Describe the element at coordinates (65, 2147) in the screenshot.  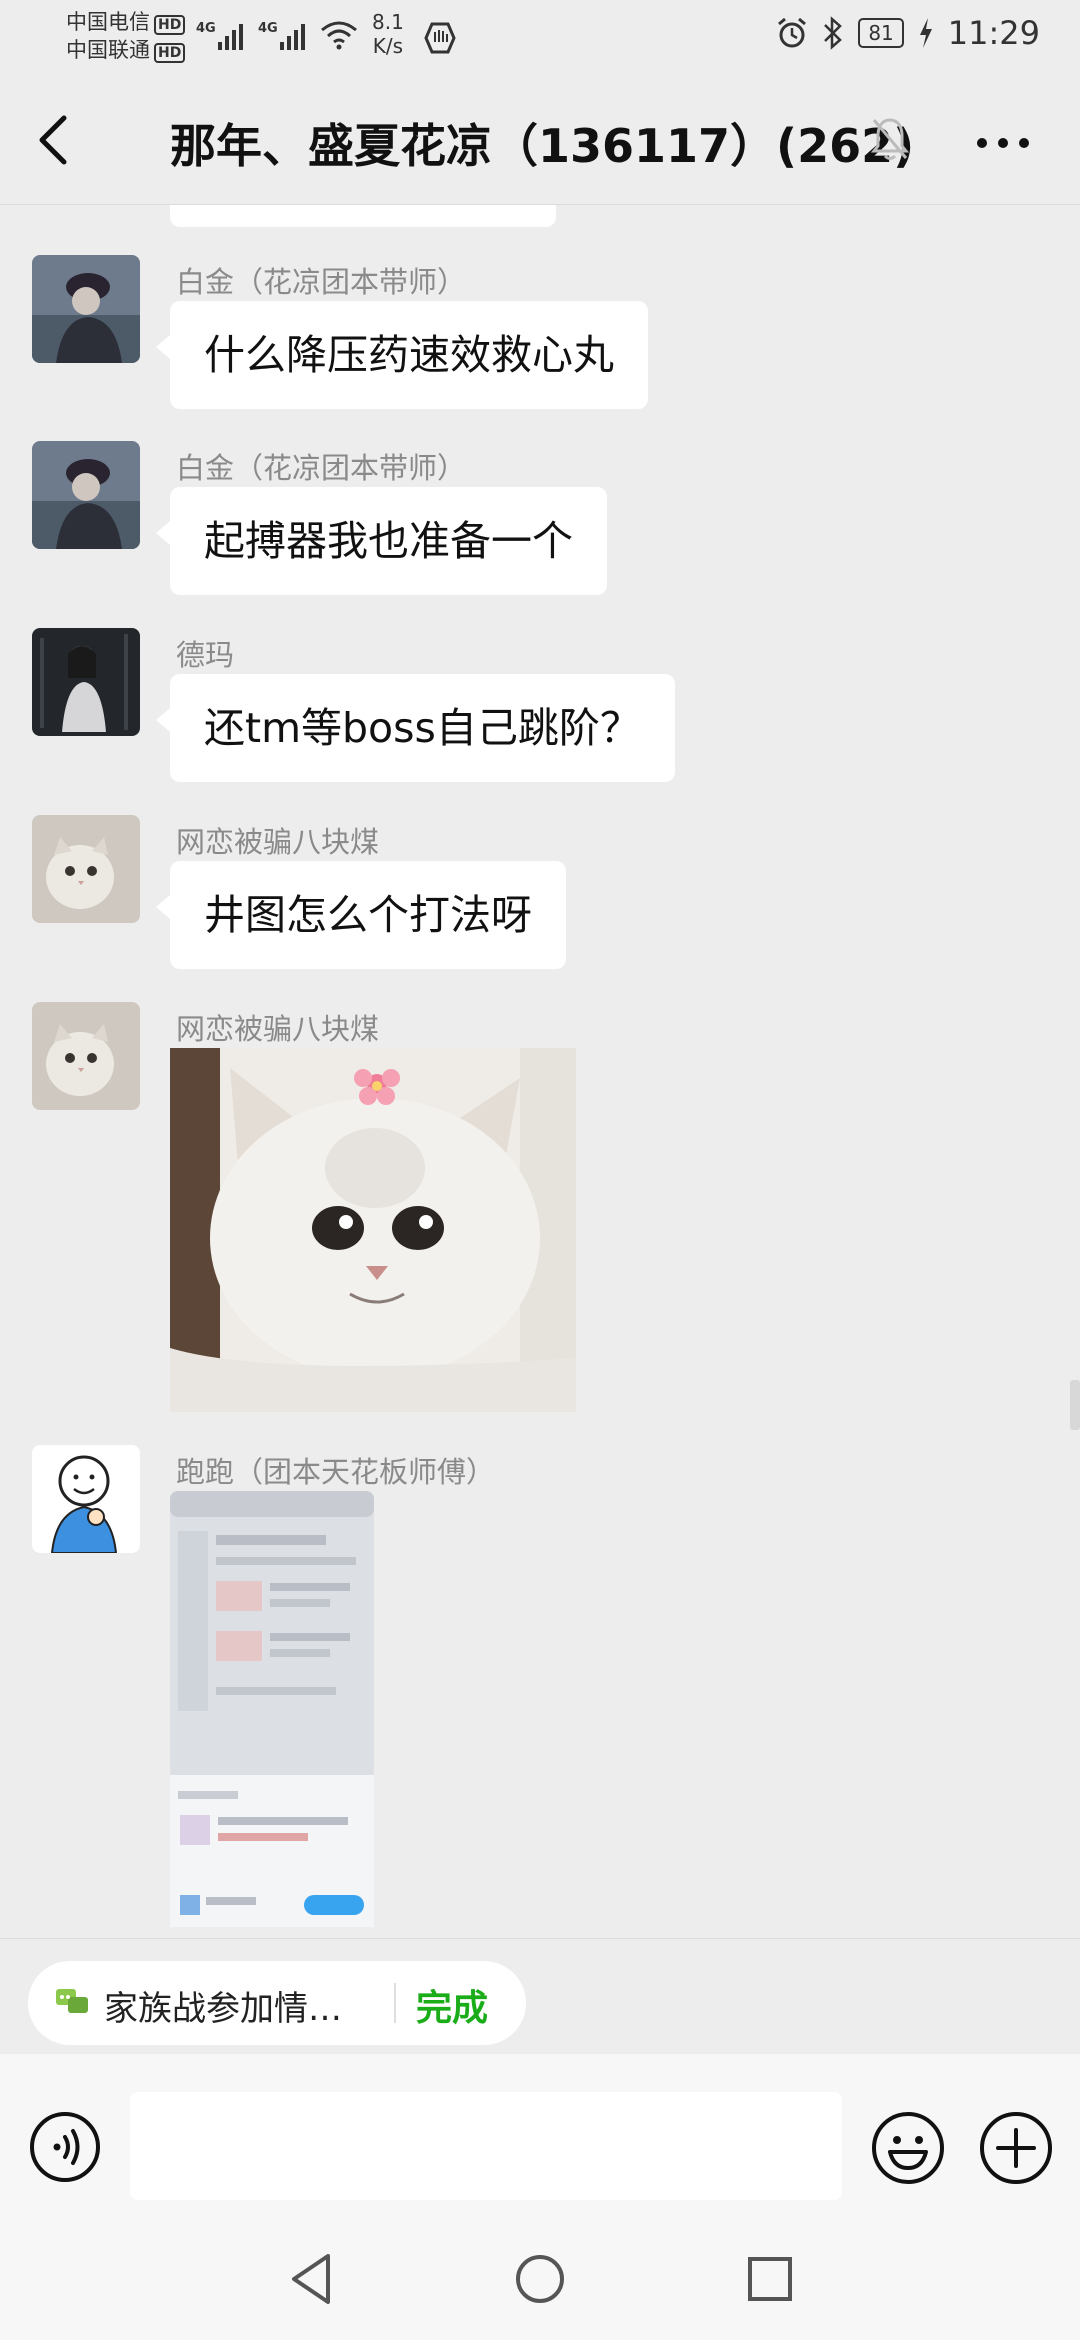
I see `voice-input-icon` at that location.